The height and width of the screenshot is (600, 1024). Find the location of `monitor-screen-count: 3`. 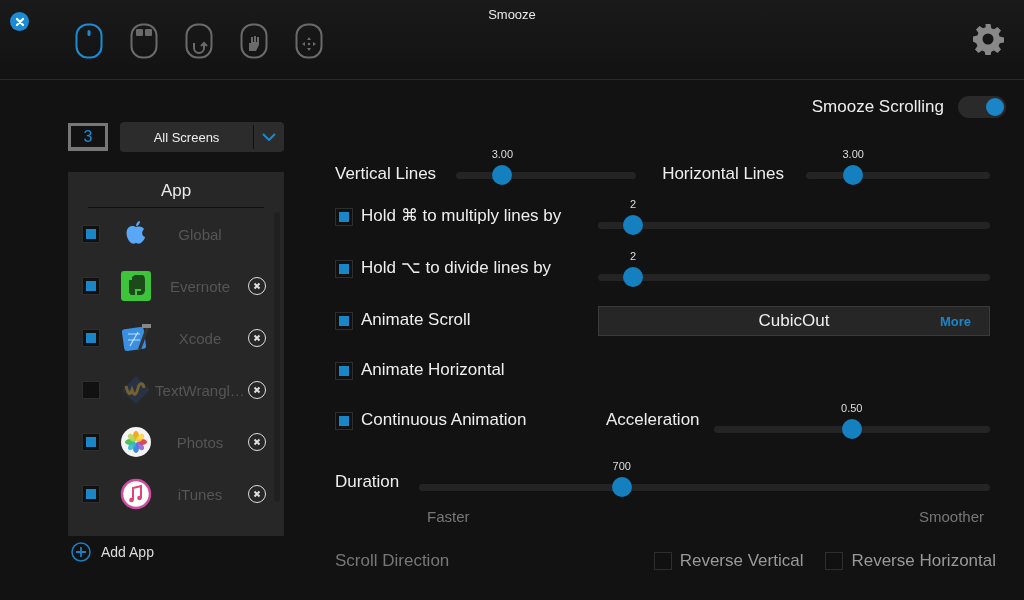

monitor-screen-count: 3 is located at coordinates (88, 137).